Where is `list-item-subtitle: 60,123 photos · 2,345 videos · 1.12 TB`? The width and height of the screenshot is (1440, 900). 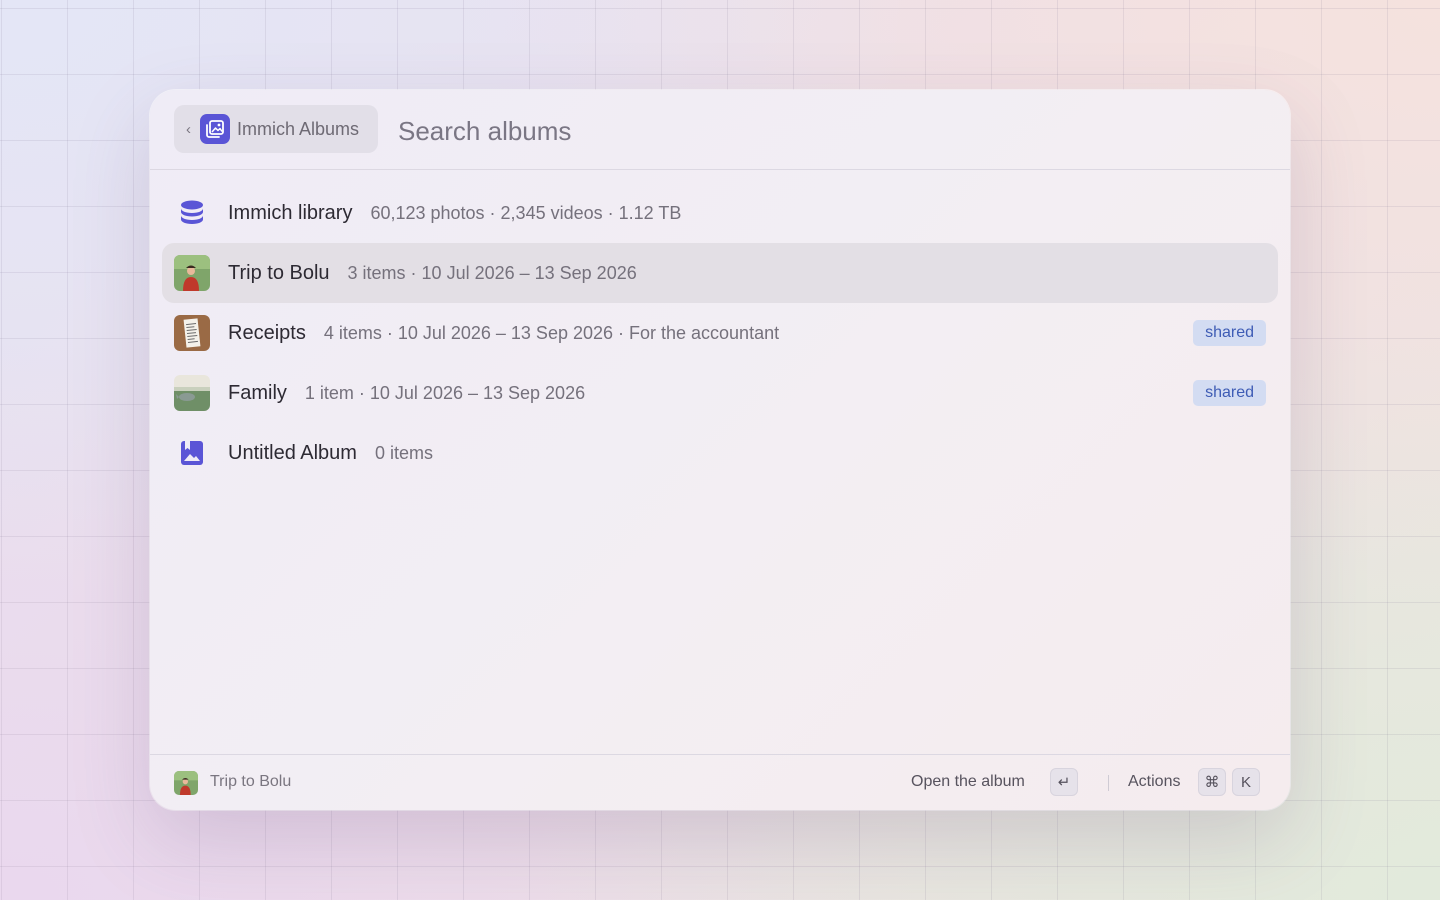
list-item-subtitle: 60,123 photos · 2,345 videos · 1.12 TB is located at coordinates (526, 212).